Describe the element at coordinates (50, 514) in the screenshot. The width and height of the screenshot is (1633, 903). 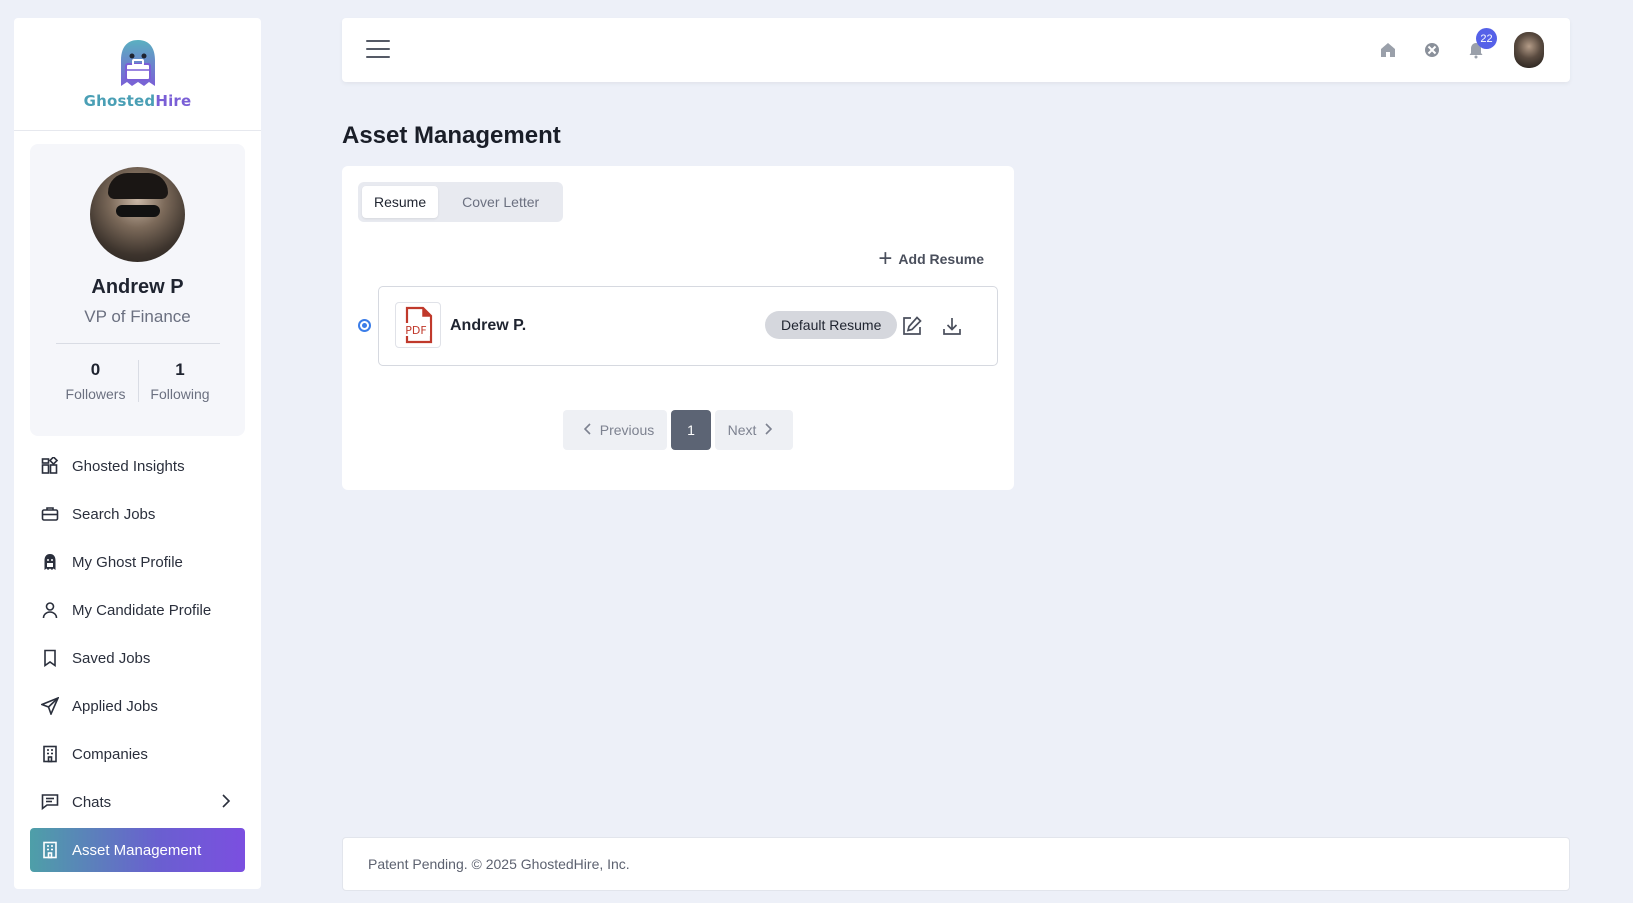
I see `briefcase-icon` at that location.